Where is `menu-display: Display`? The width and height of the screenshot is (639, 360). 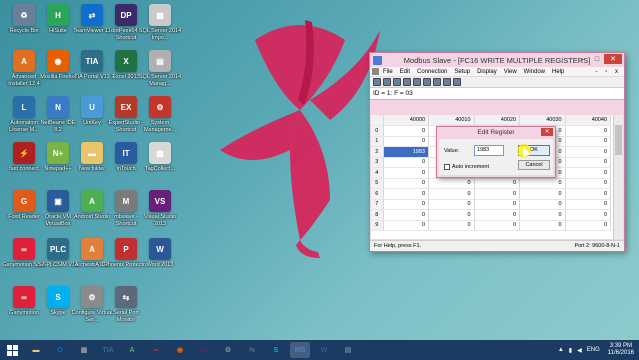
menu-display: Display is located at coordinates (487, 72).